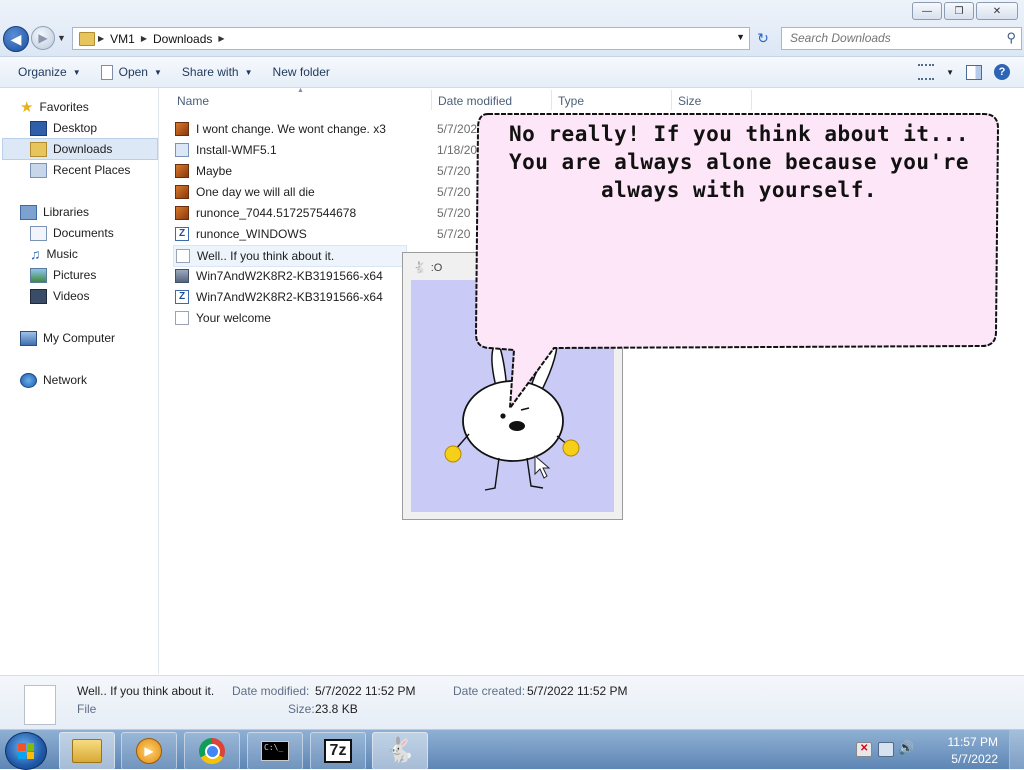 This screenshot has width=1024, height=770. What do you see at coordinates (427, 268) in the screenshot?
I see `mascot-window-title: 🐇 :O` at bounding box center [427, 268].